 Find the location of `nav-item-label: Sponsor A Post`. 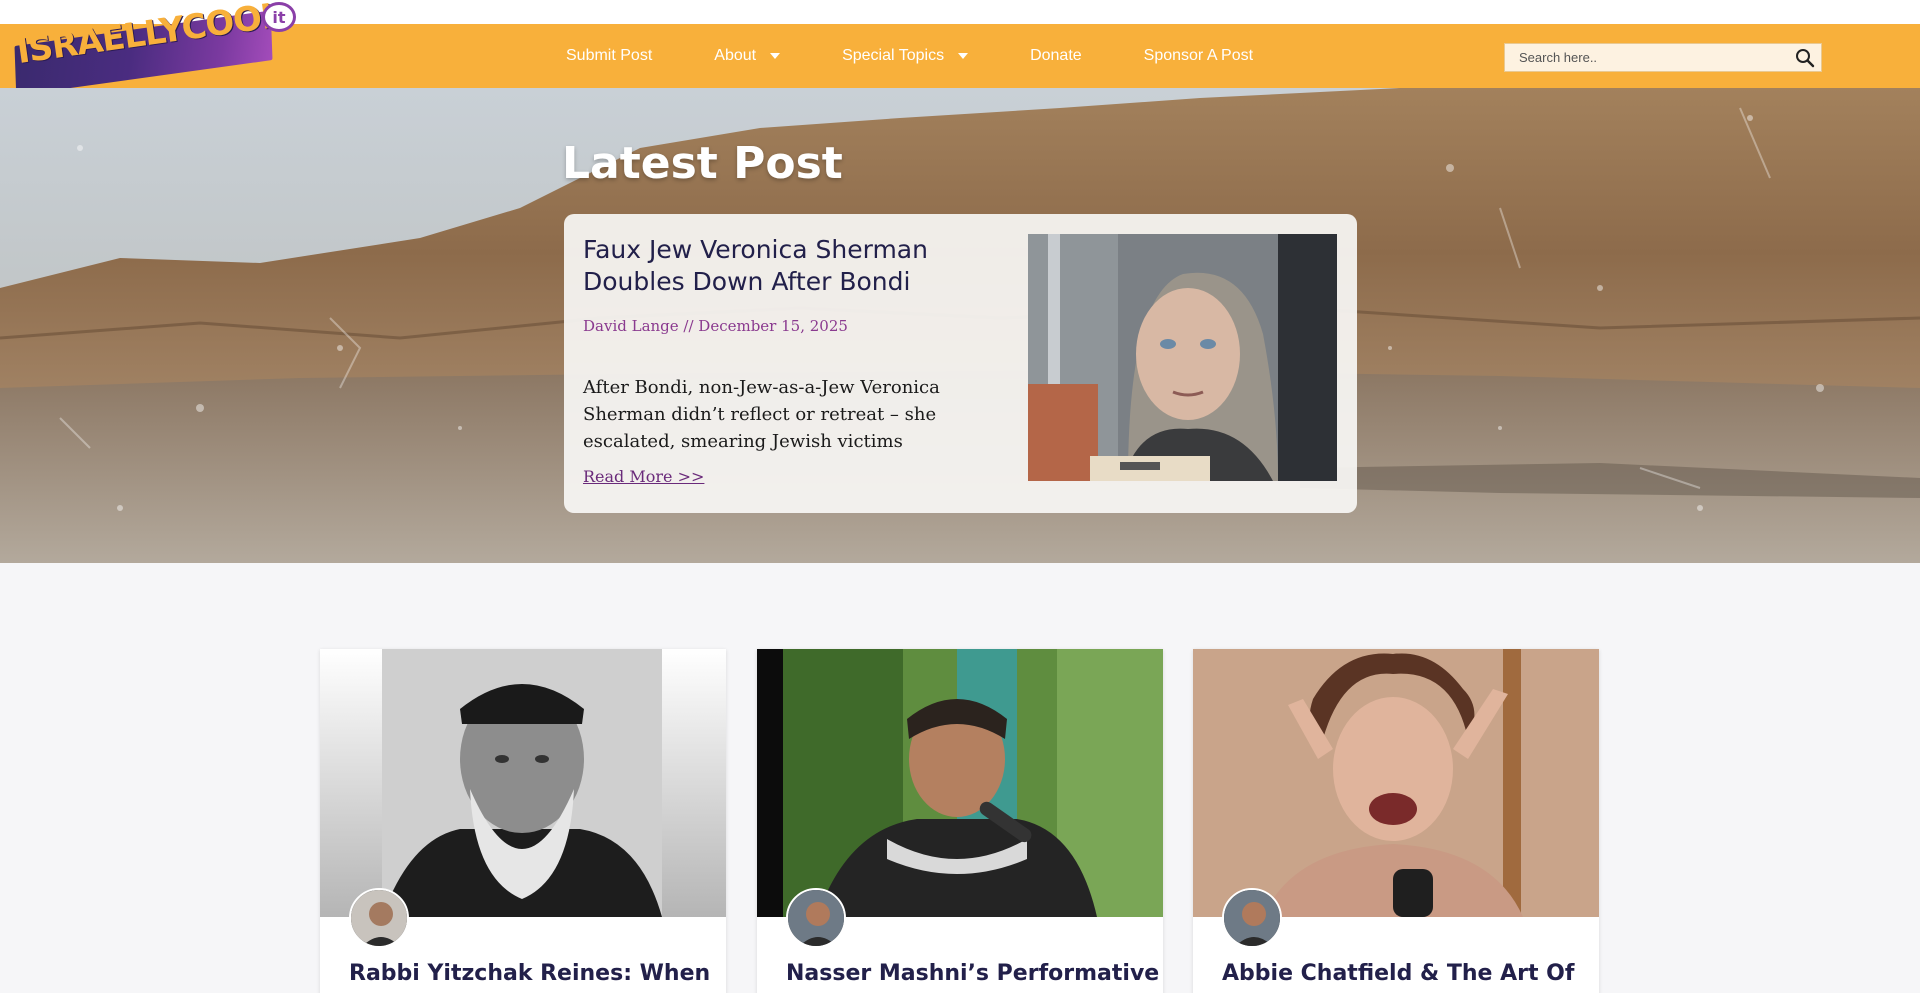

nav-item-label: Sponsor A Post is located at coordinates (1198, 55).